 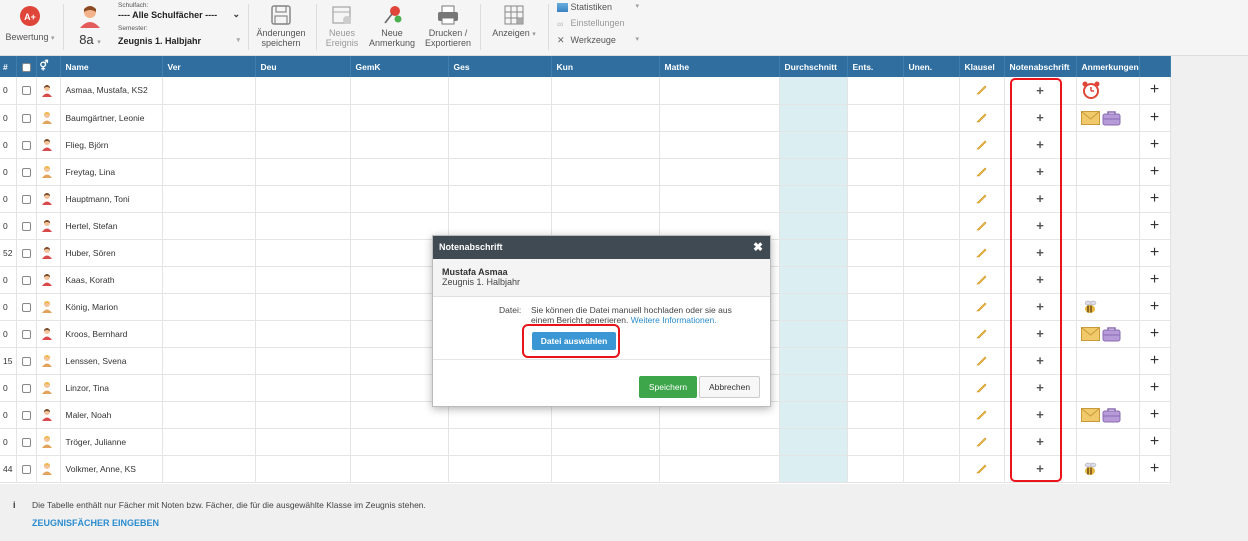 I want to click on header-col-select-all, so click(x=26, y=66).